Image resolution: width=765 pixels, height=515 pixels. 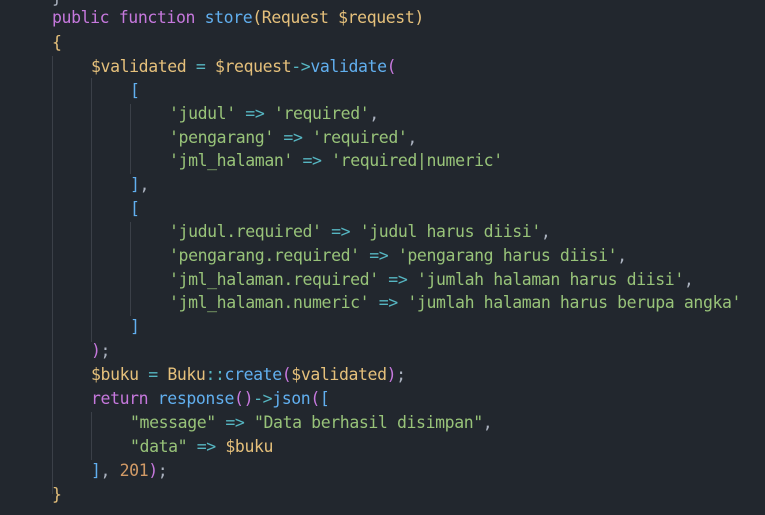 What do you see at coordinates (196, 398) in the screenshot?
I see `code-token: response` at bounding box center [196, 398].